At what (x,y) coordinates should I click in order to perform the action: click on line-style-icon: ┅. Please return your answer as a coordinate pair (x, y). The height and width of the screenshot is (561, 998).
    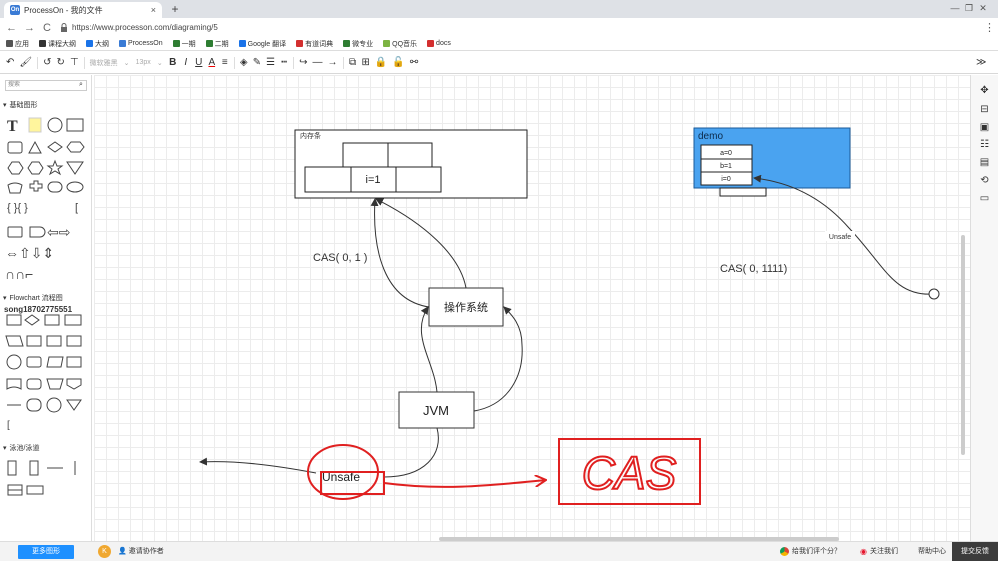
    Looking at the image, I should click on (284, 62).